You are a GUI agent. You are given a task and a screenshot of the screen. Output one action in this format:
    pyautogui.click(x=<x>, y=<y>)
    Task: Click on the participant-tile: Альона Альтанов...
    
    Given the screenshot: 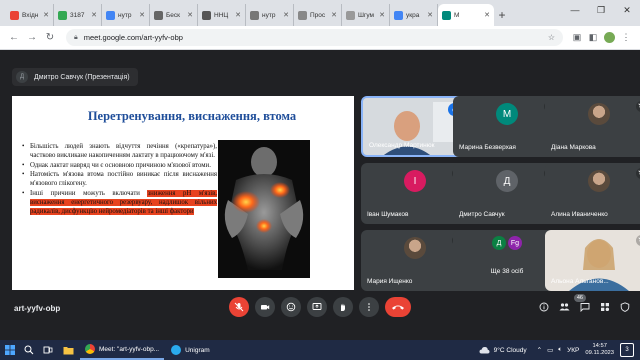 What is the action you would take?
    pyautogui.click(x=592, y=260)
    